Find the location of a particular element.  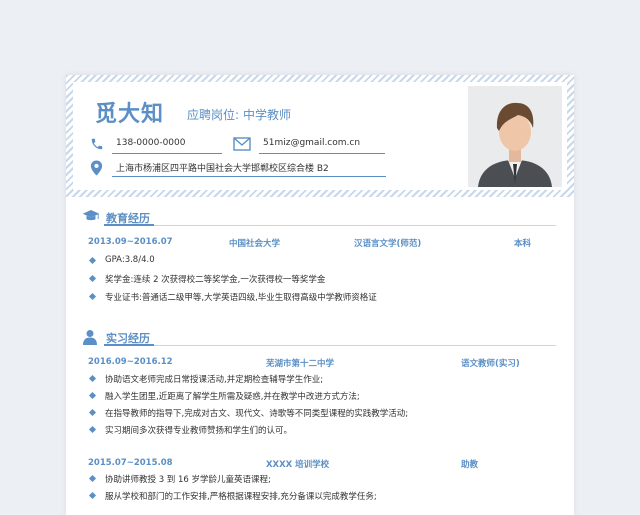

job-role: 语文教师(实习) is located at coordinates (490, 364).